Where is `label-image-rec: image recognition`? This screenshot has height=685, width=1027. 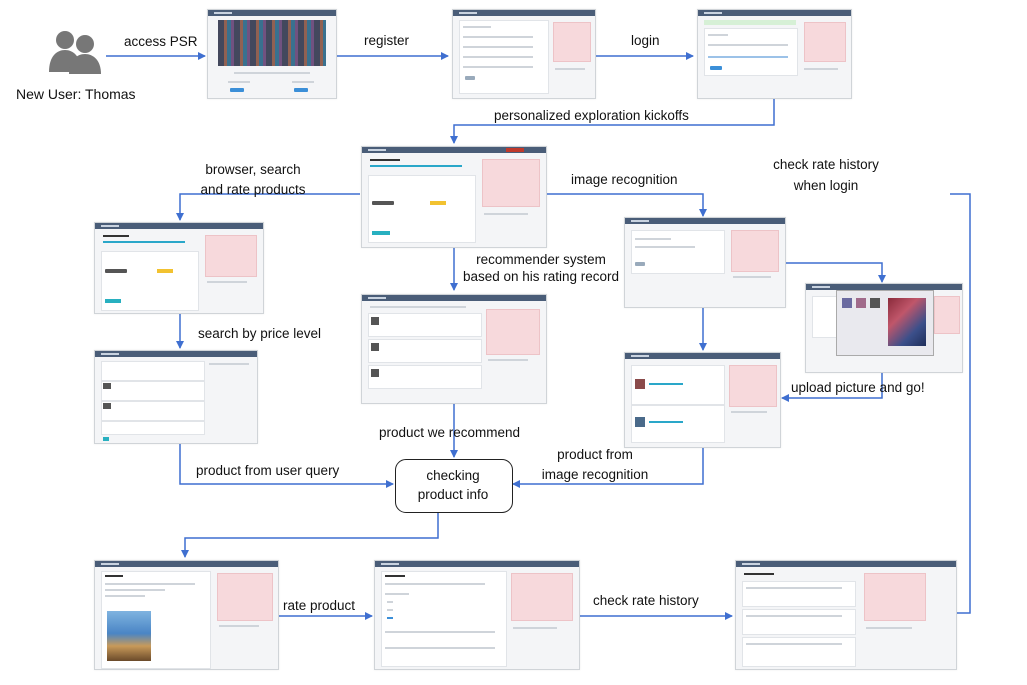
label-image-rec: image recognition is located at coordinates (624, 179).